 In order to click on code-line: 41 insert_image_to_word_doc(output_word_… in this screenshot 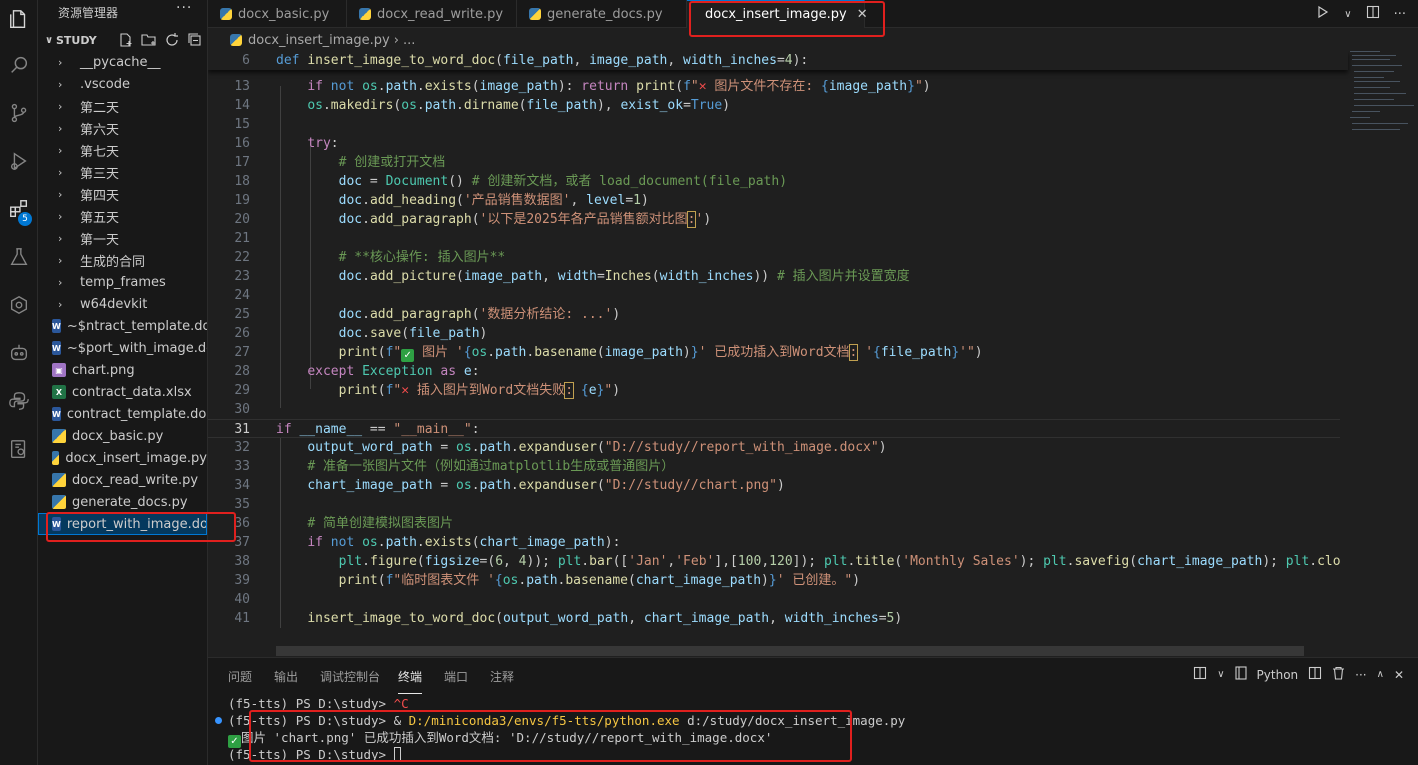, I will do `click(778, 618)`.